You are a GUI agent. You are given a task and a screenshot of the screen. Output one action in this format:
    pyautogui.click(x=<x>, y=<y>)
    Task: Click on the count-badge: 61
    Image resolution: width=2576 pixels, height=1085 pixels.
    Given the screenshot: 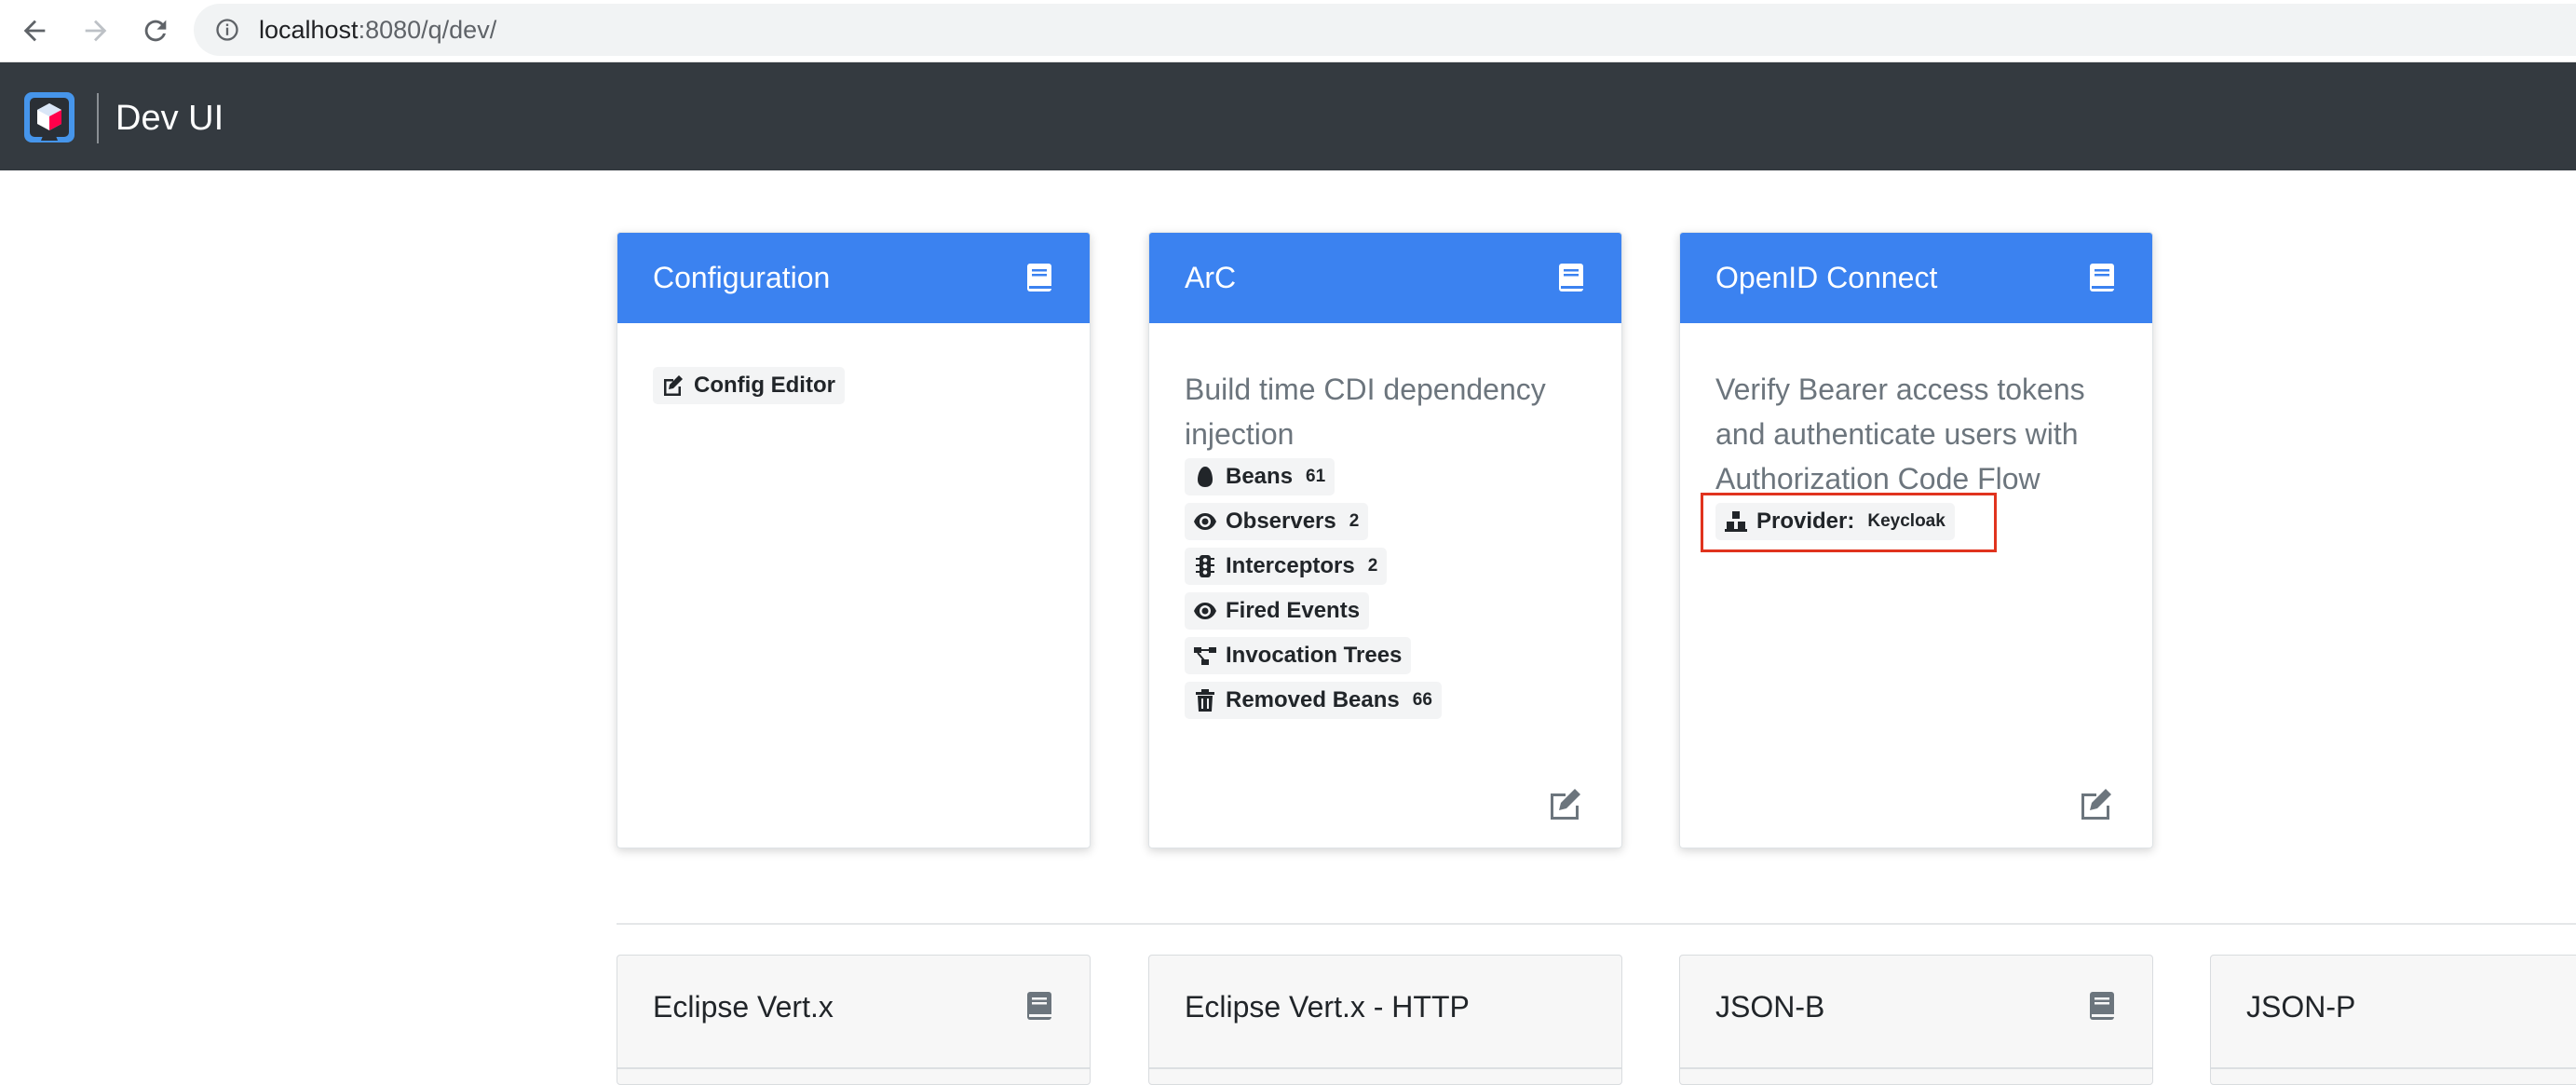 What is the action you would take?
    pyautogui.click(x=1316, y=476)
    